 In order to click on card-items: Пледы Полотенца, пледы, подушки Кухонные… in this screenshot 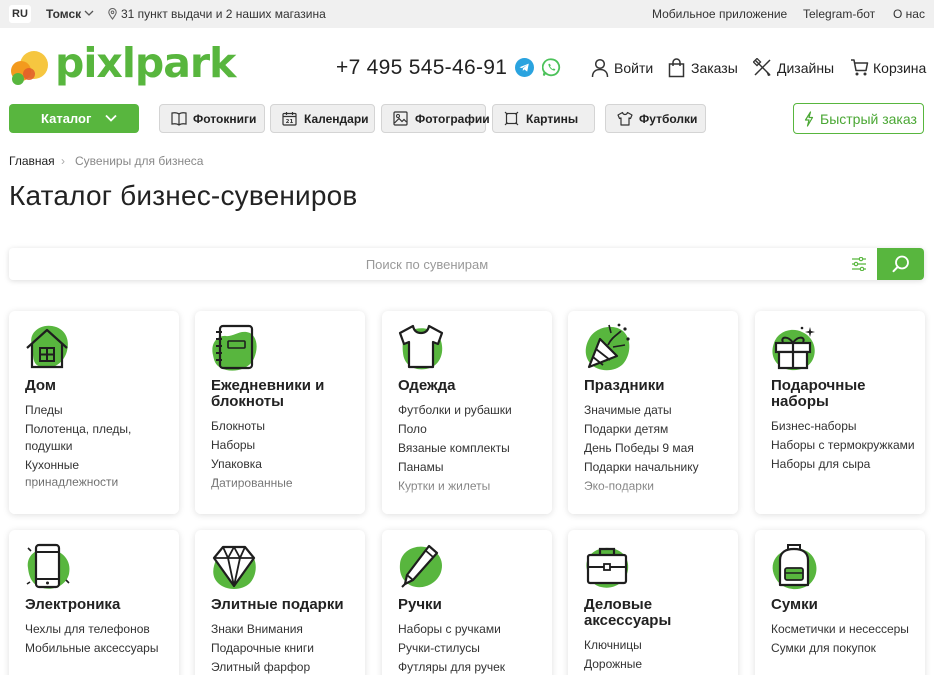, I will do `click(97, 447)`.